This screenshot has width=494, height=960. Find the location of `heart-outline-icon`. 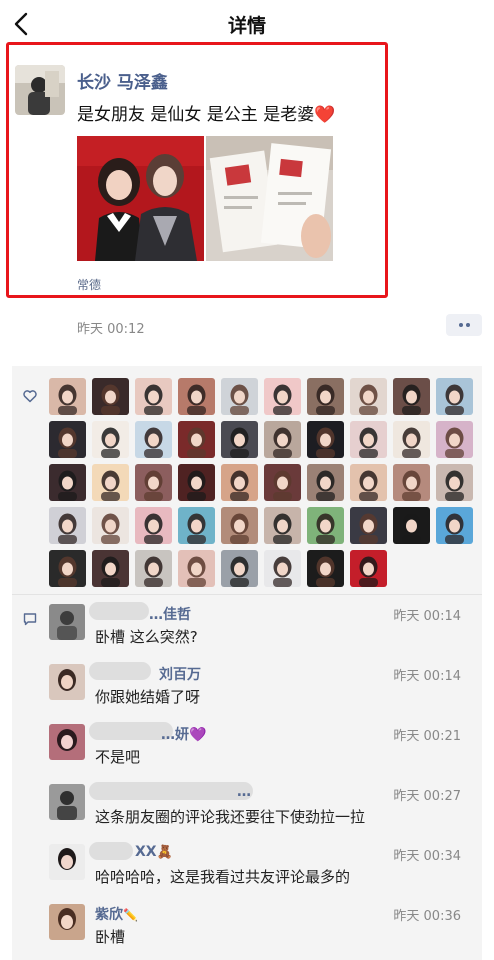

heart-outline-icon is located at coordinates (30, 396).